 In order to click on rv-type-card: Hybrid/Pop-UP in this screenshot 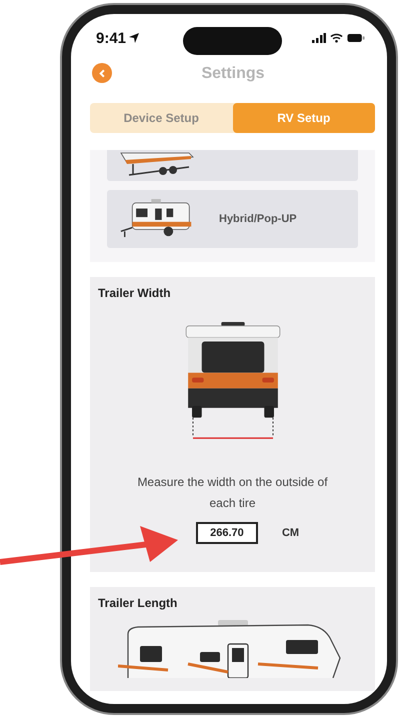, I will do `click(232, 219)`.